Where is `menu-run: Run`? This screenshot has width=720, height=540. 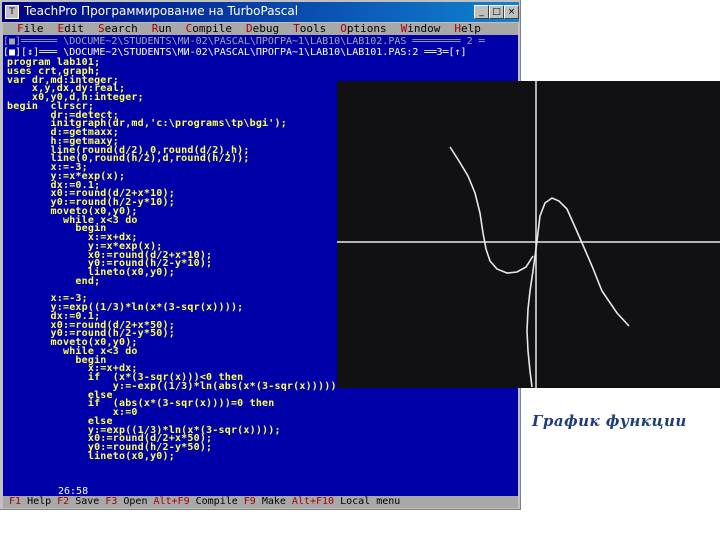
menu-run: Run is located at coordinates (162, 29).